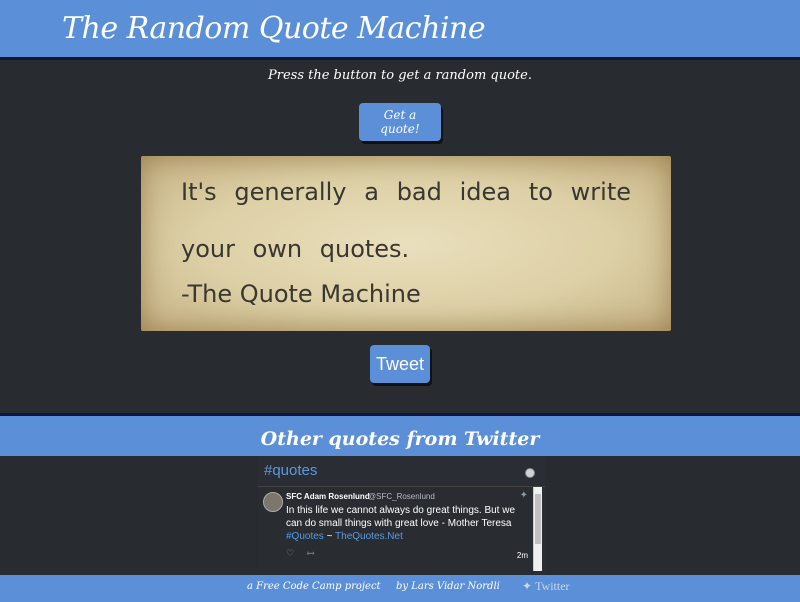 The height and width of the screenshot is (602, 800). I want to click on quote-author: -The Quote Machine, so click(301, 294).